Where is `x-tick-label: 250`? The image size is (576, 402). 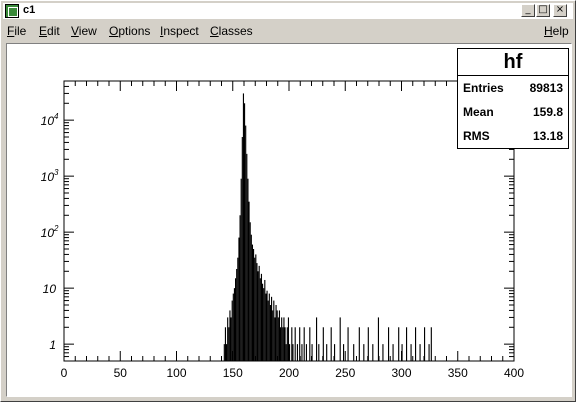 x-tick-label: 250 is located at coordinates (345, 373).